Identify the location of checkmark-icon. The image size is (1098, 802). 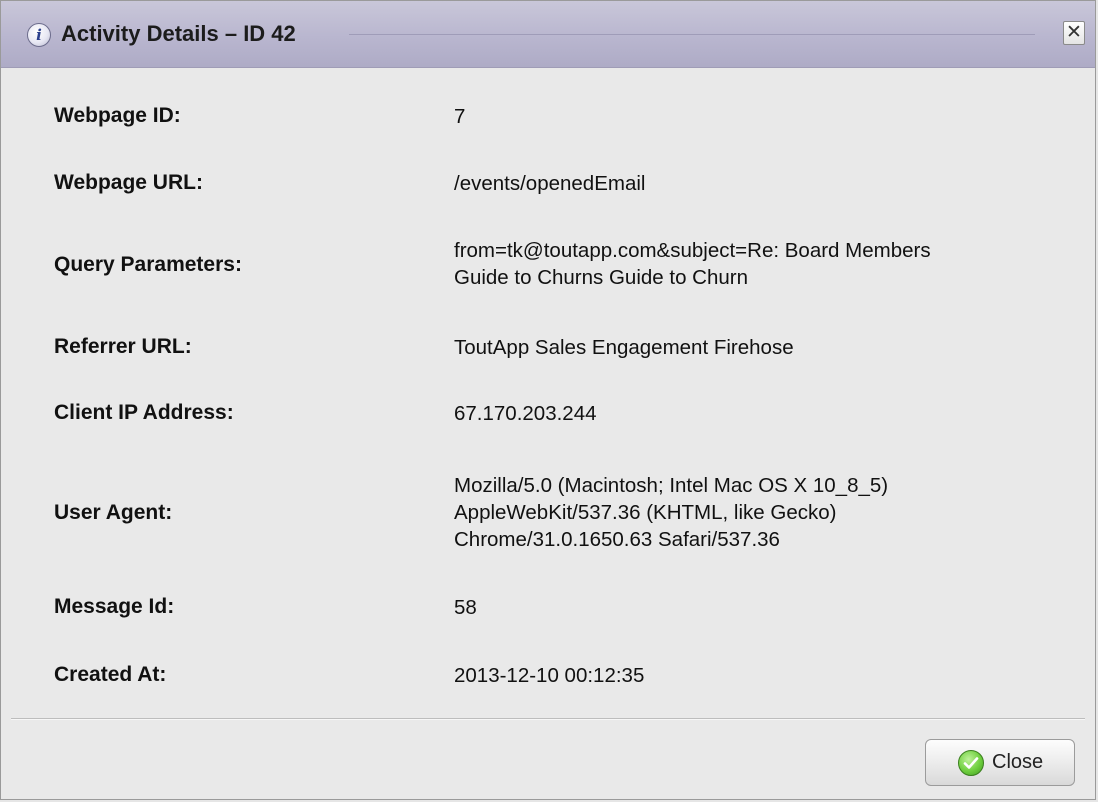
(971, 763).